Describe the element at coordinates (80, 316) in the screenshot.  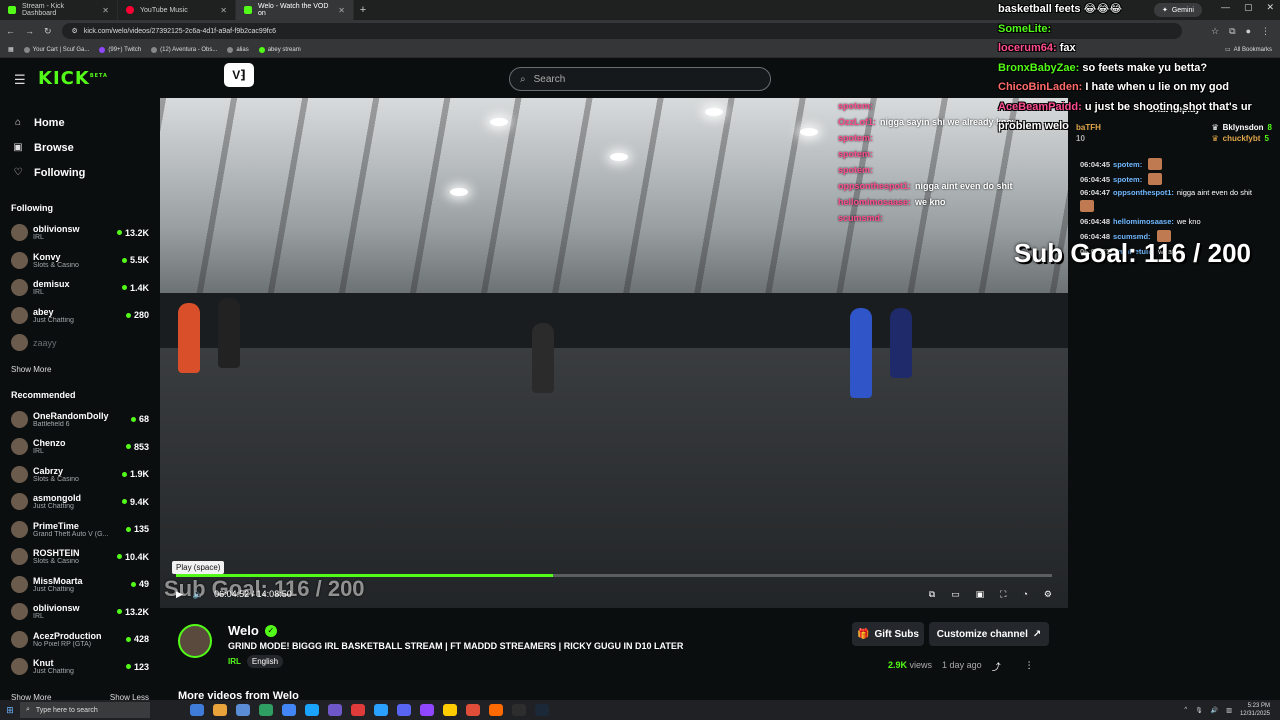
I see `sidebar-channel: abey Just Chatting 280` at that location.